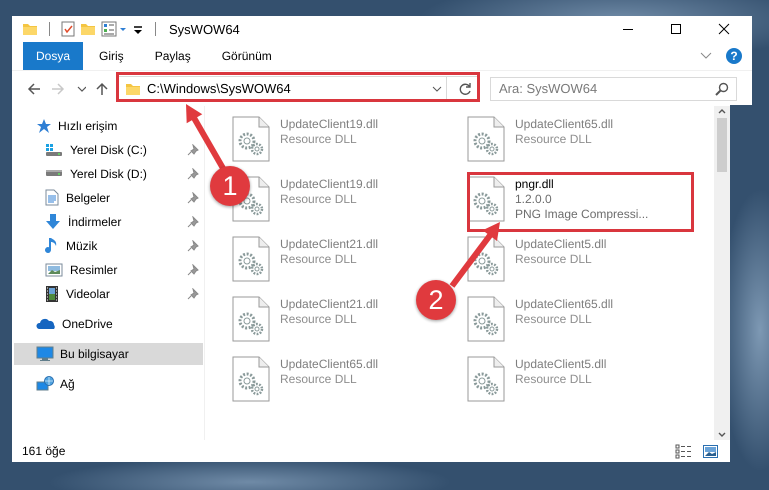 The width and height of the screenshot is (769, 490). What do you see at coordinates (722, 89) in the screenshot?
I see `search-icon` at bounding box center [722, 89].